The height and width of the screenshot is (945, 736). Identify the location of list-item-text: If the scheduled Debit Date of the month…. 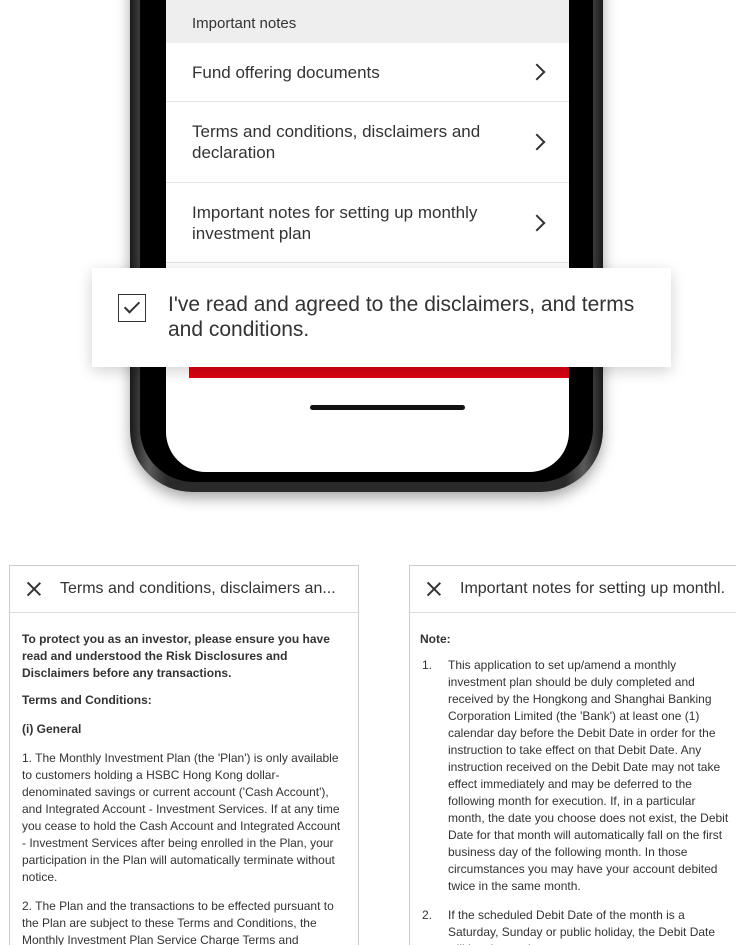
(582, 926).